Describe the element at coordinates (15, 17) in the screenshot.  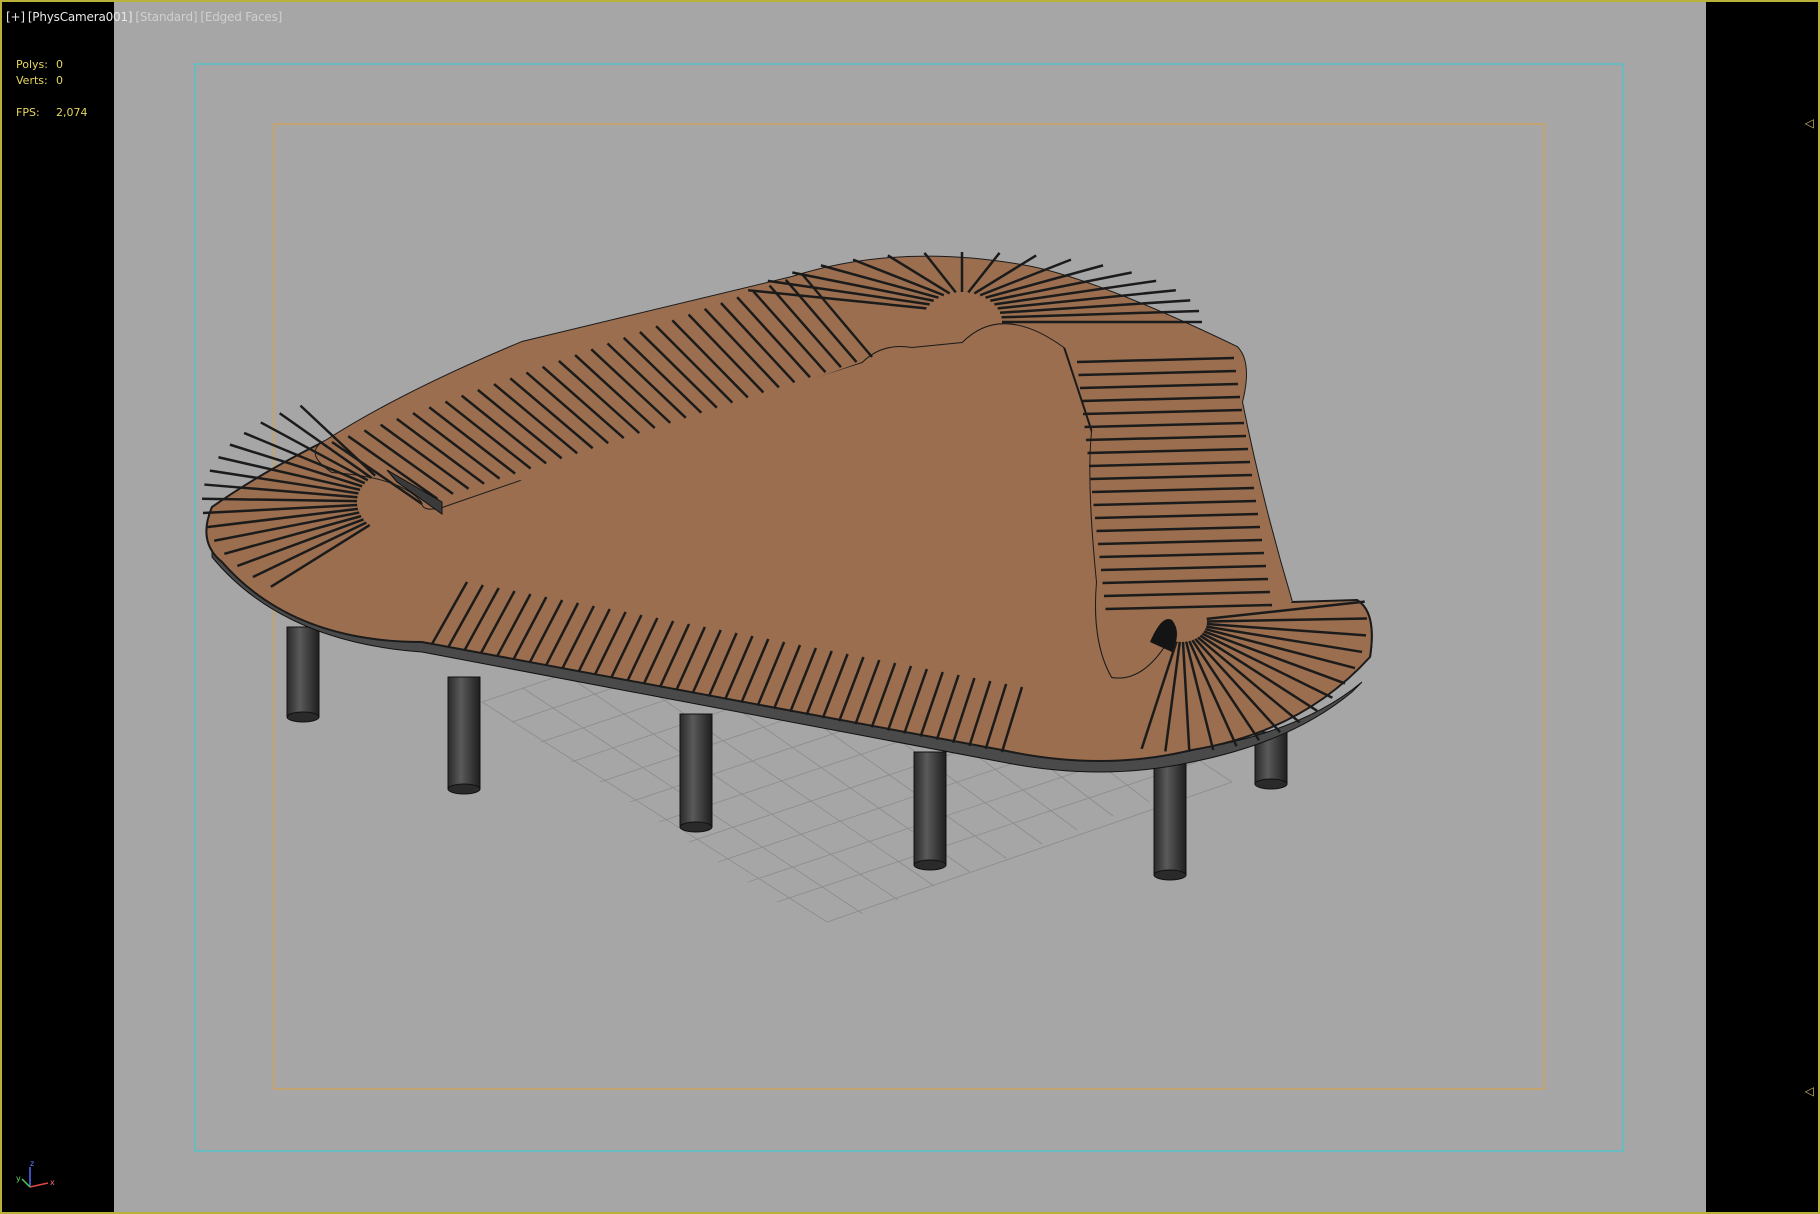
I see `viewport-menu-plus: [+]` at that location.